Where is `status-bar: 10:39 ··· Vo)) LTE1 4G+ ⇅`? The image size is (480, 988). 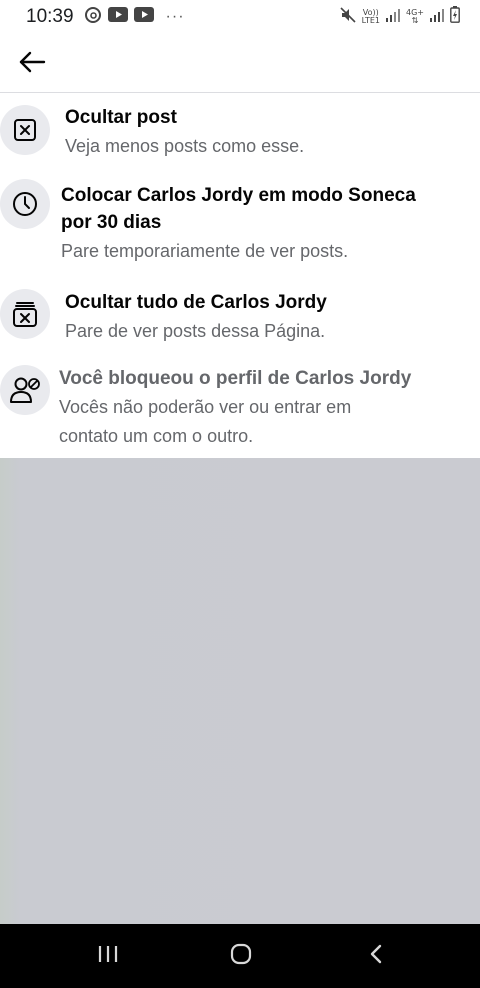 status-bar: 10:39 ··· Vo)) LTE1 4G+ ⇅ is located at coordinates (240, 17).